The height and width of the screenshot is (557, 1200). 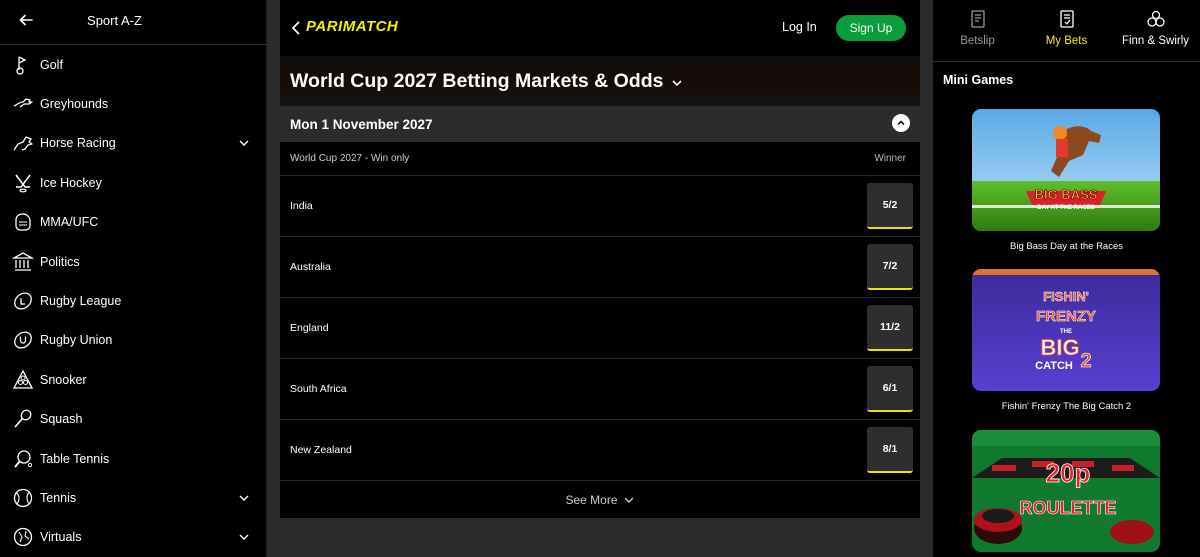 I want to click on sidebar-item-label: Golf, so click(x=51, y=64).